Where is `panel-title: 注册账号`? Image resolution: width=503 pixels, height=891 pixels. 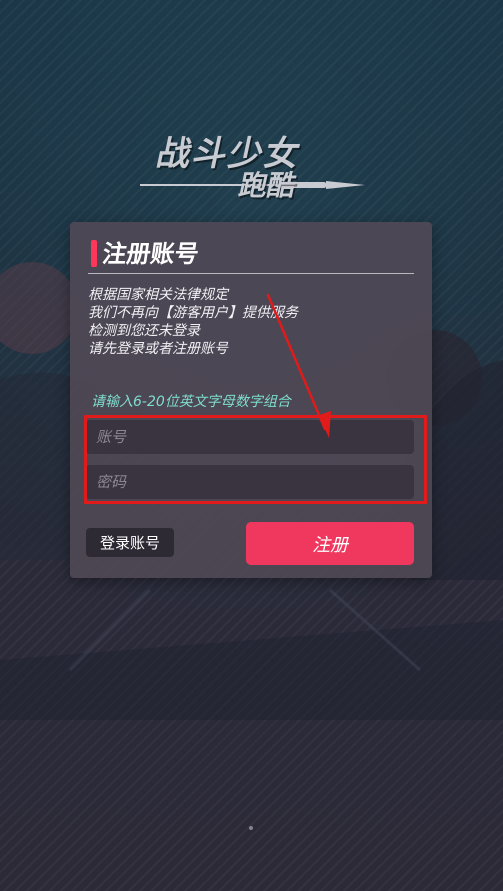 panel-title: 注册账号 is located at coordinates (150, 254).